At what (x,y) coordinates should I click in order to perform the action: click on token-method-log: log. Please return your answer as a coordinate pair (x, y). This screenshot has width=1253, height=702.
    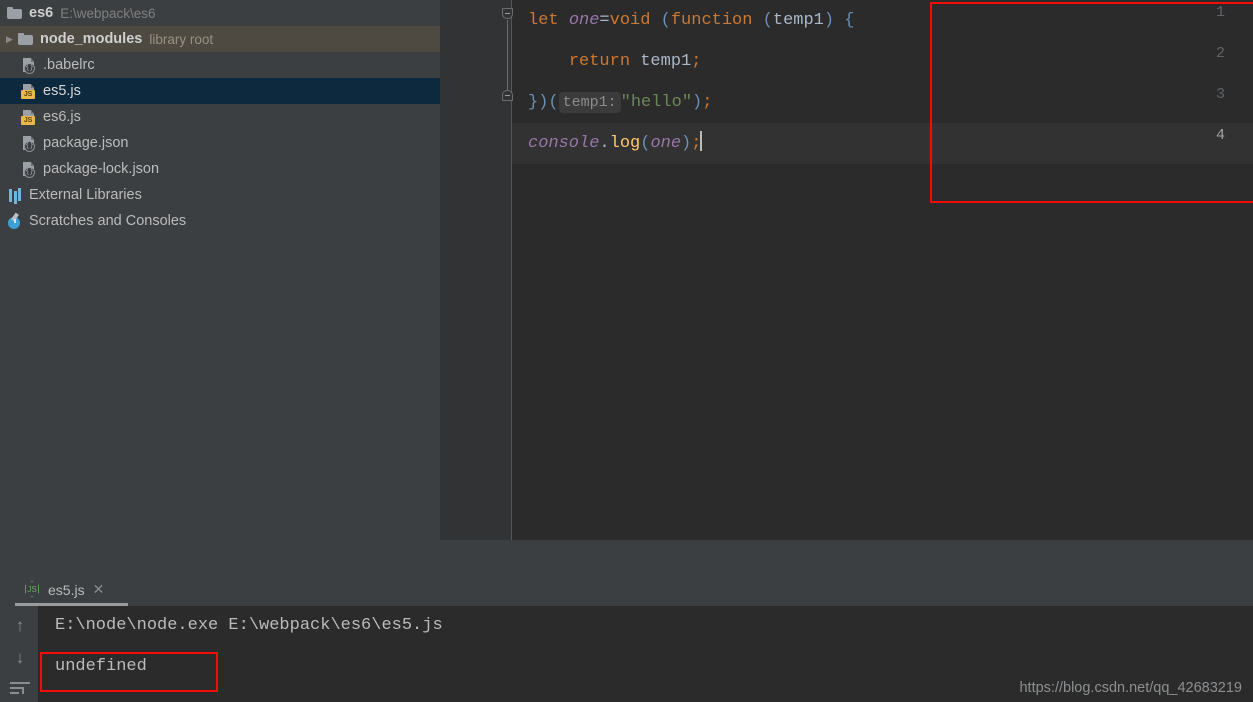
    Looking at the image, I should click on (625, 143).